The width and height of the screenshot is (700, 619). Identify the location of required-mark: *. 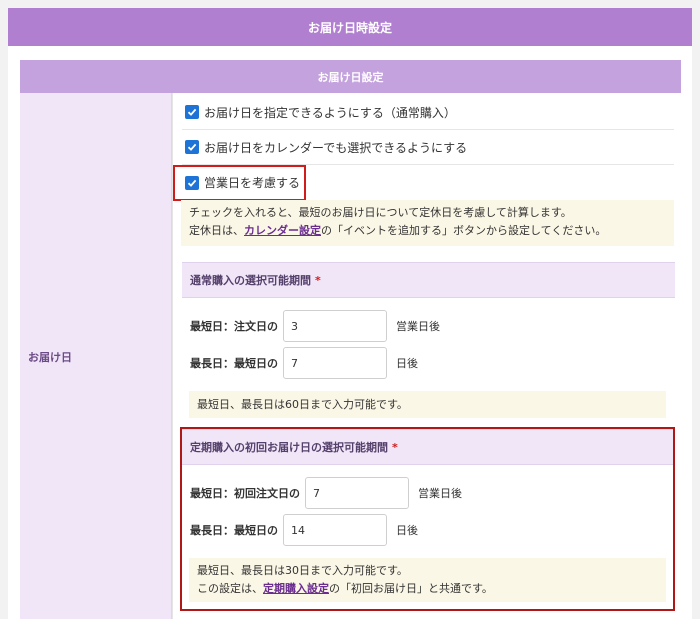
(318, 280).